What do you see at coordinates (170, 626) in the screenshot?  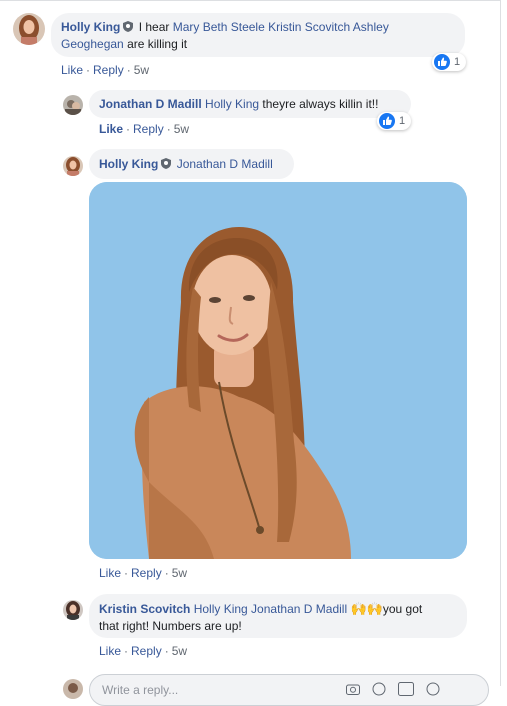 I see `comment-text: that right! Numbers are up!` at bounding box center [170, 626].